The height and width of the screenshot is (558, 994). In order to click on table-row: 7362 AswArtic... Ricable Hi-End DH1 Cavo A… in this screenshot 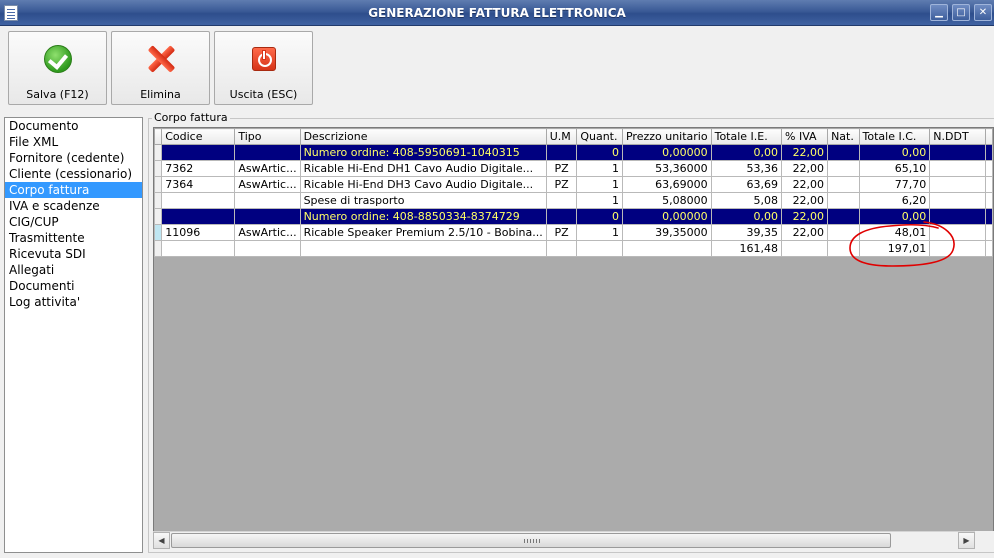, I will do `click(573, 168)`.